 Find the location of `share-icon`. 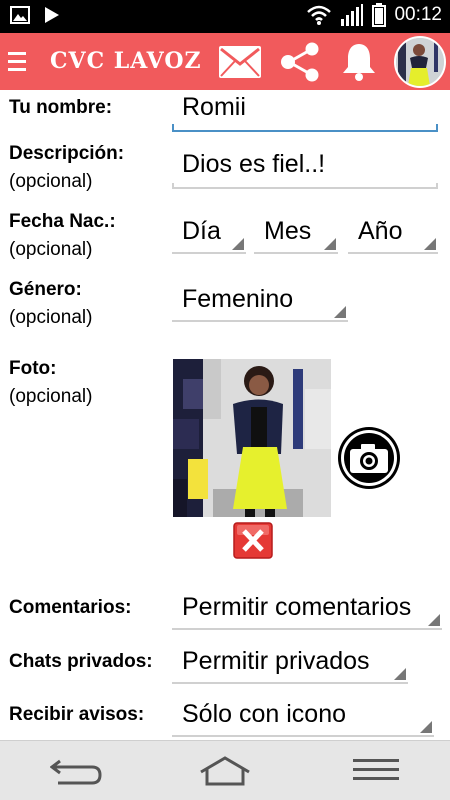

share-icon is located at coordinates (300, 62).